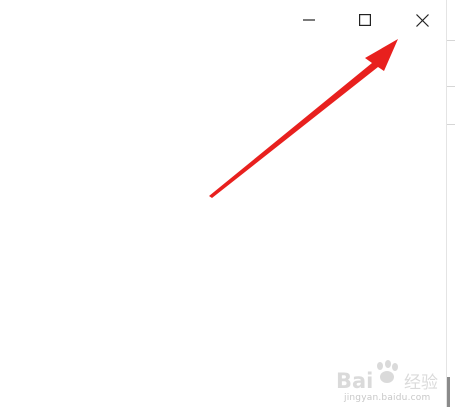  I want to click on close-button, so click(422, 20).